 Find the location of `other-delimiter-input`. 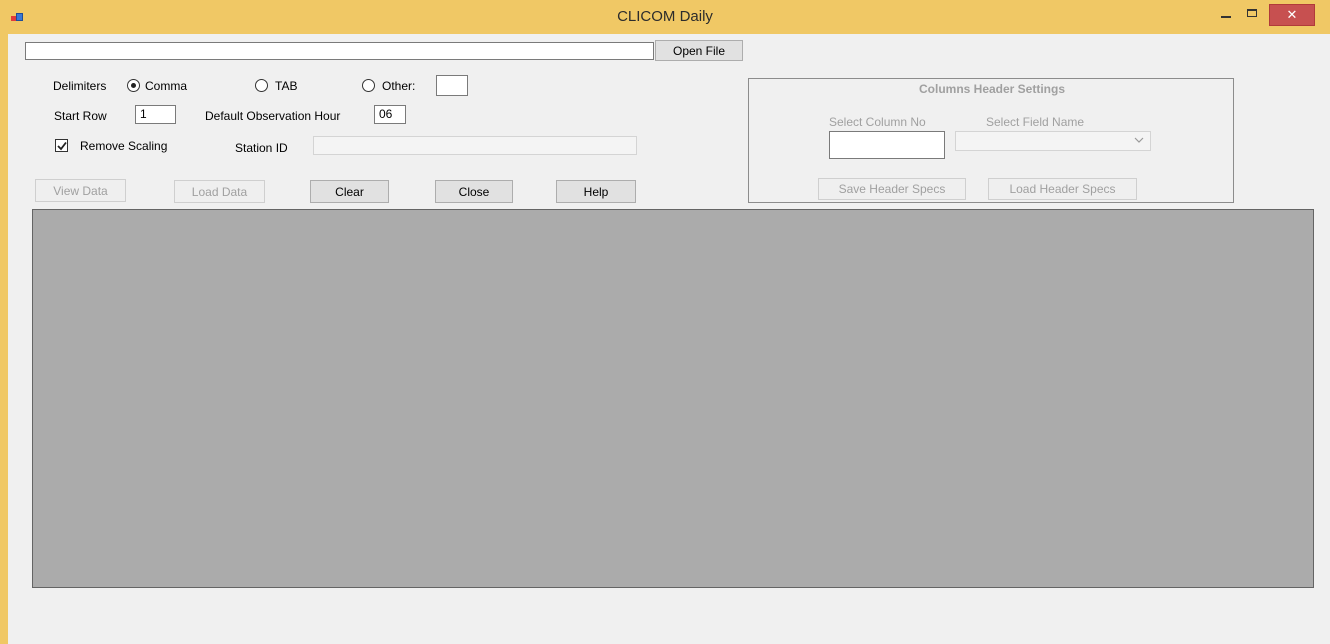

other-delimiter-input is located at coordinates (452, 85).